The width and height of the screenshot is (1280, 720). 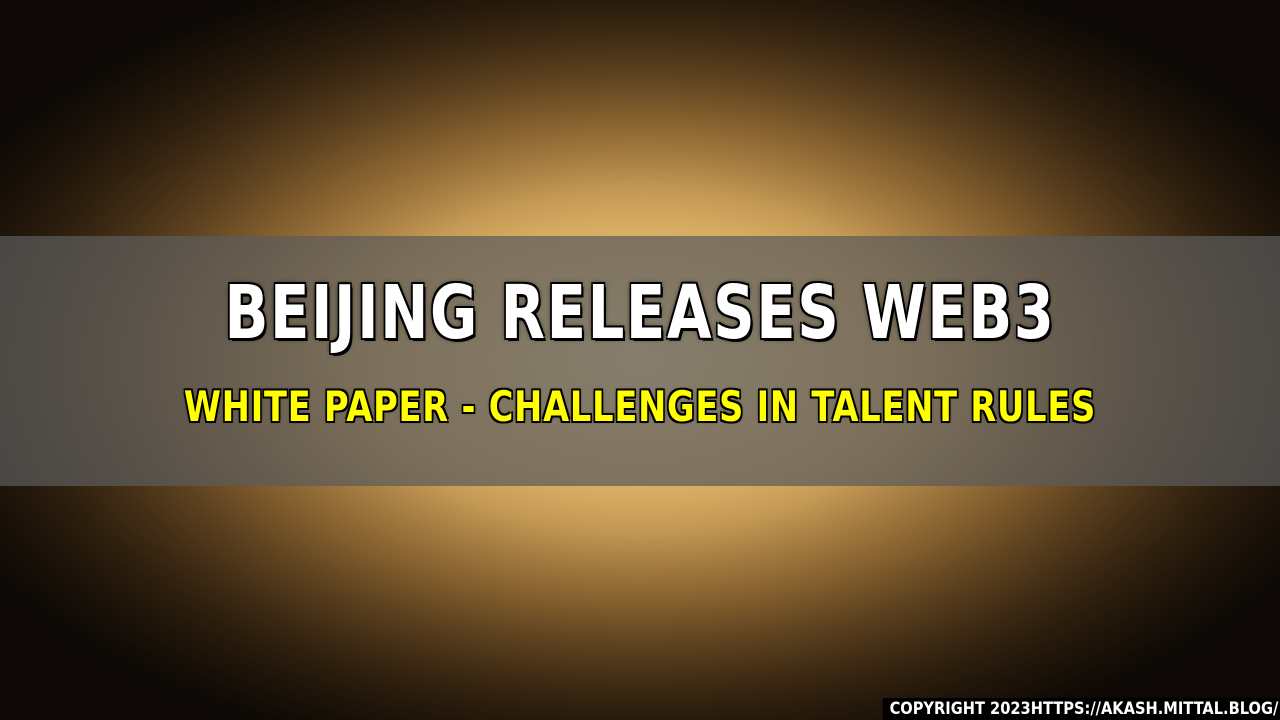 I want to click on copyright-notice: COPYRIGHT 2023HTTPS://AKASH.MITTAL.BLOG/, so click(x=1081, y=709).